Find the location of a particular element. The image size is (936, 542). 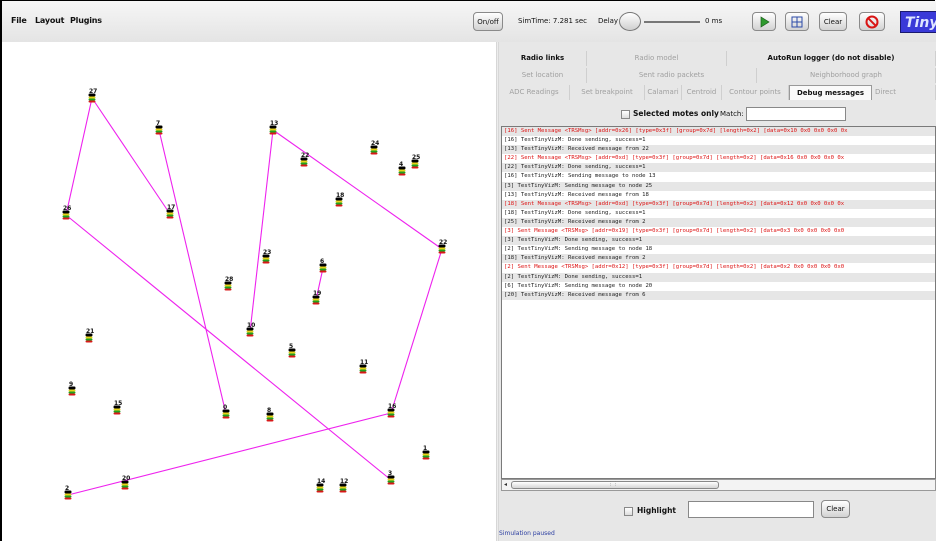

mote: 9 is located at coordinates (72, 388).